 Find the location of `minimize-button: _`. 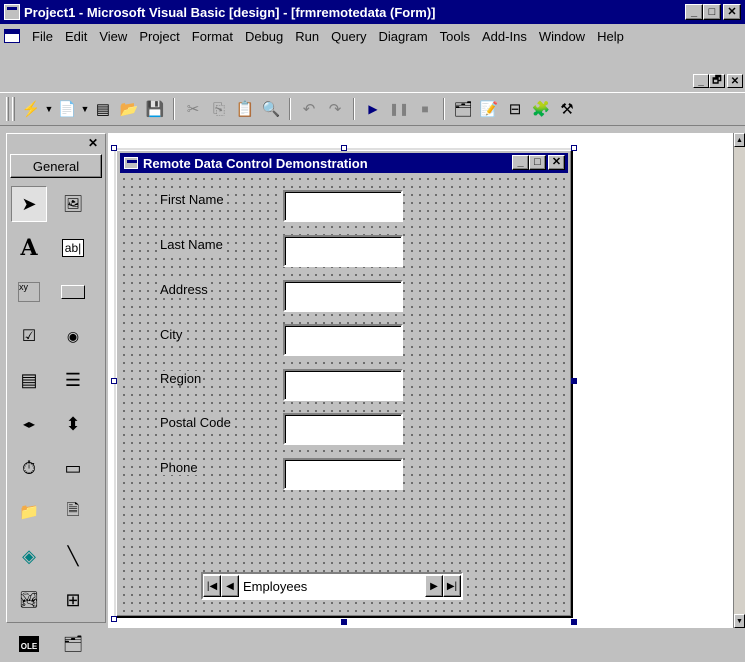

minimize-button: _ is located at coordinates (694, 12).